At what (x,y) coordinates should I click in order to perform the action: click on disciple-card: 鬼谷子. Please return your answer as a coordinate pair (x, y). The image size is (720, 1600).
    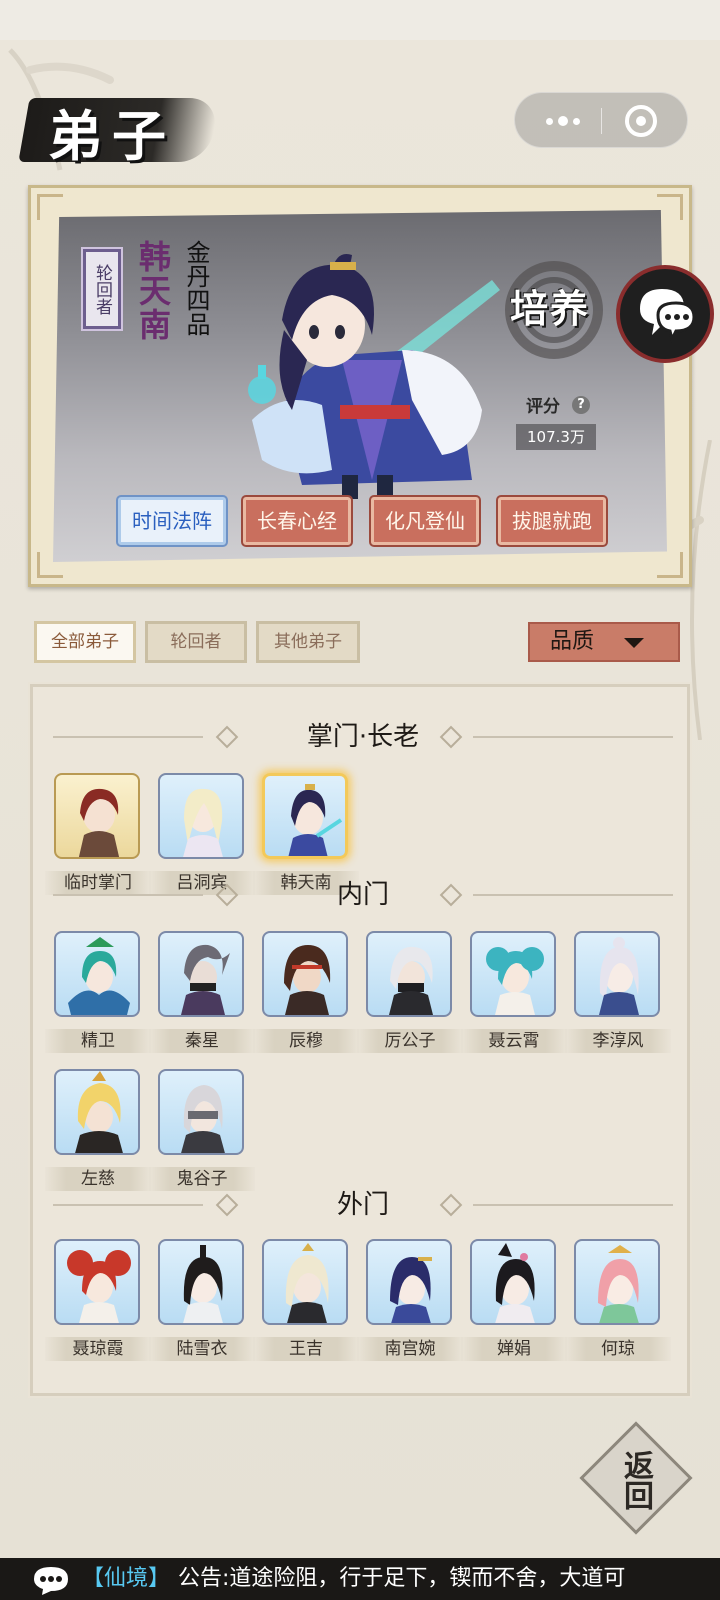
    Looking at the image, I should click on (202, 1130).